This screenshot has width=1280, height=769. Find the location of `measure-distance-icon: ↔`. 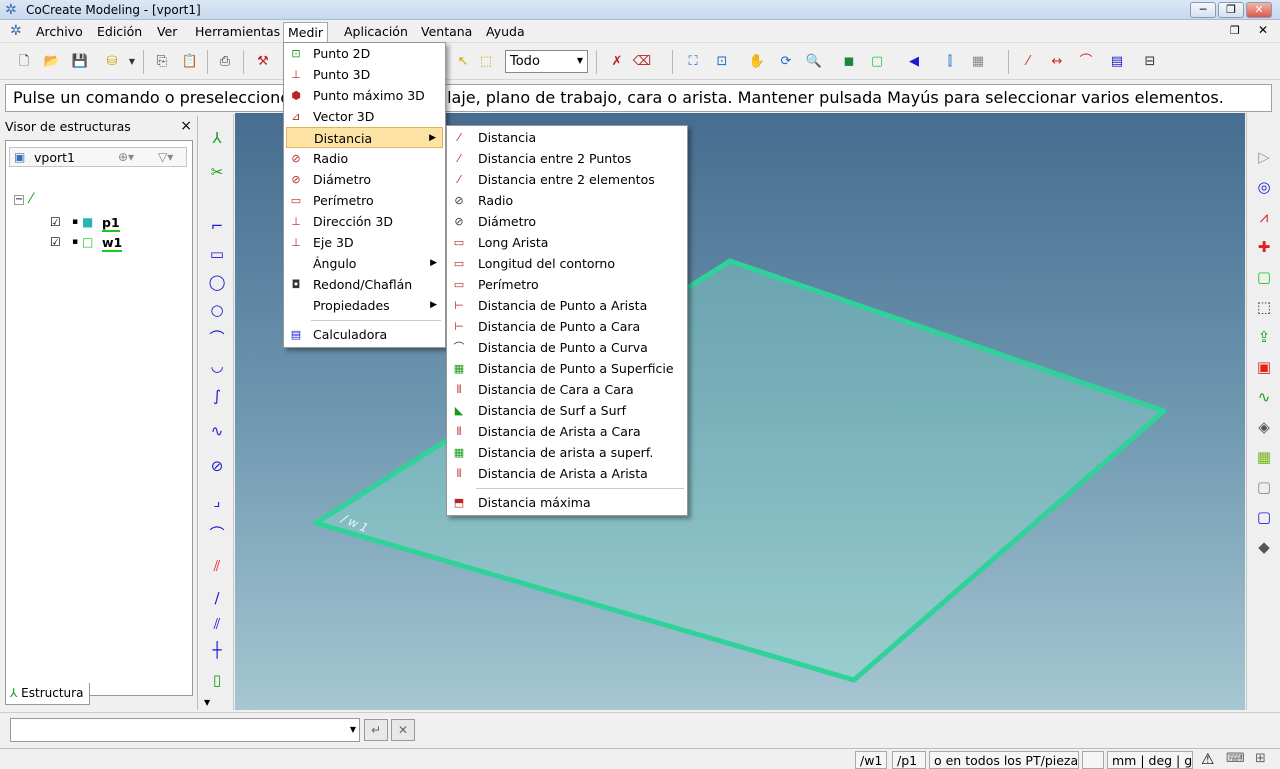

measure-distance-icon: ↔ is located at coordinates (1057, 62).